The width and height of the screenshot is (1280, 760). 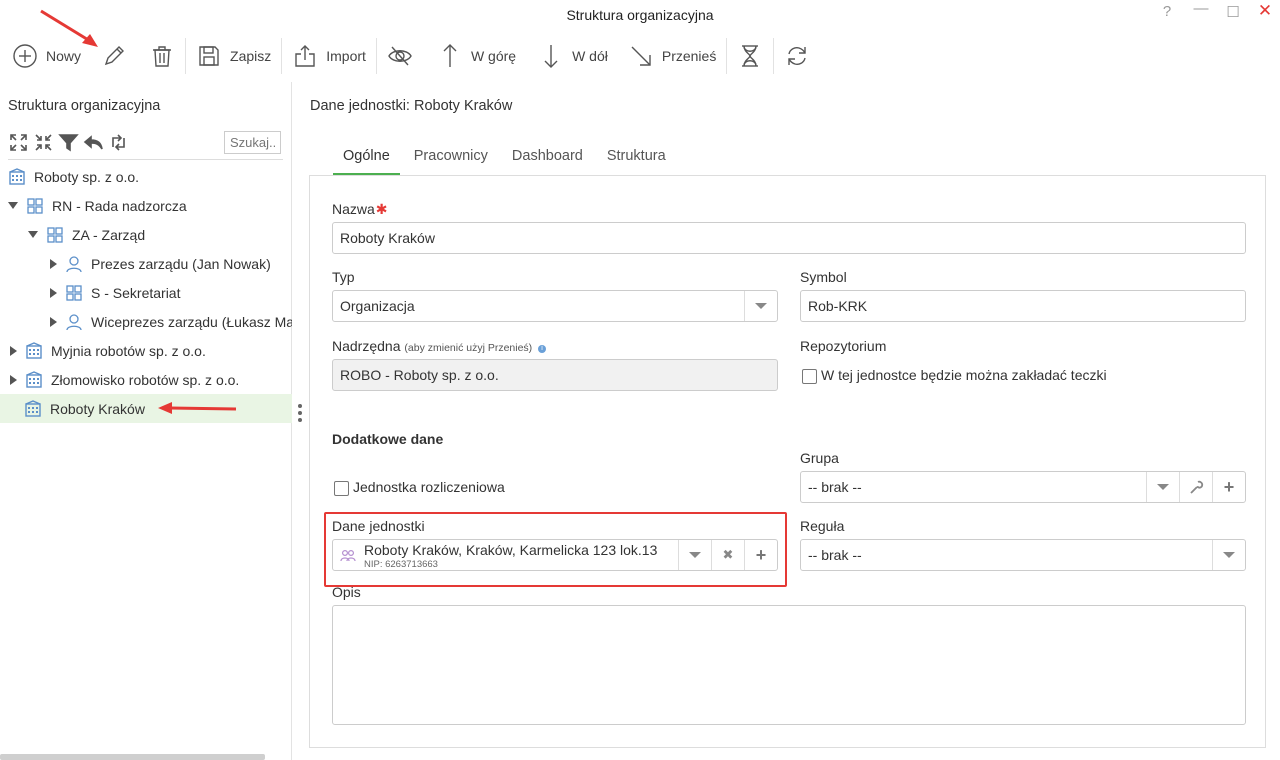 What do you see at coordinates (468, 348) in the screenshot?
I see `parent-hint: (aby zmienić użyj Przenieś)` at bounding box center [468, 348].